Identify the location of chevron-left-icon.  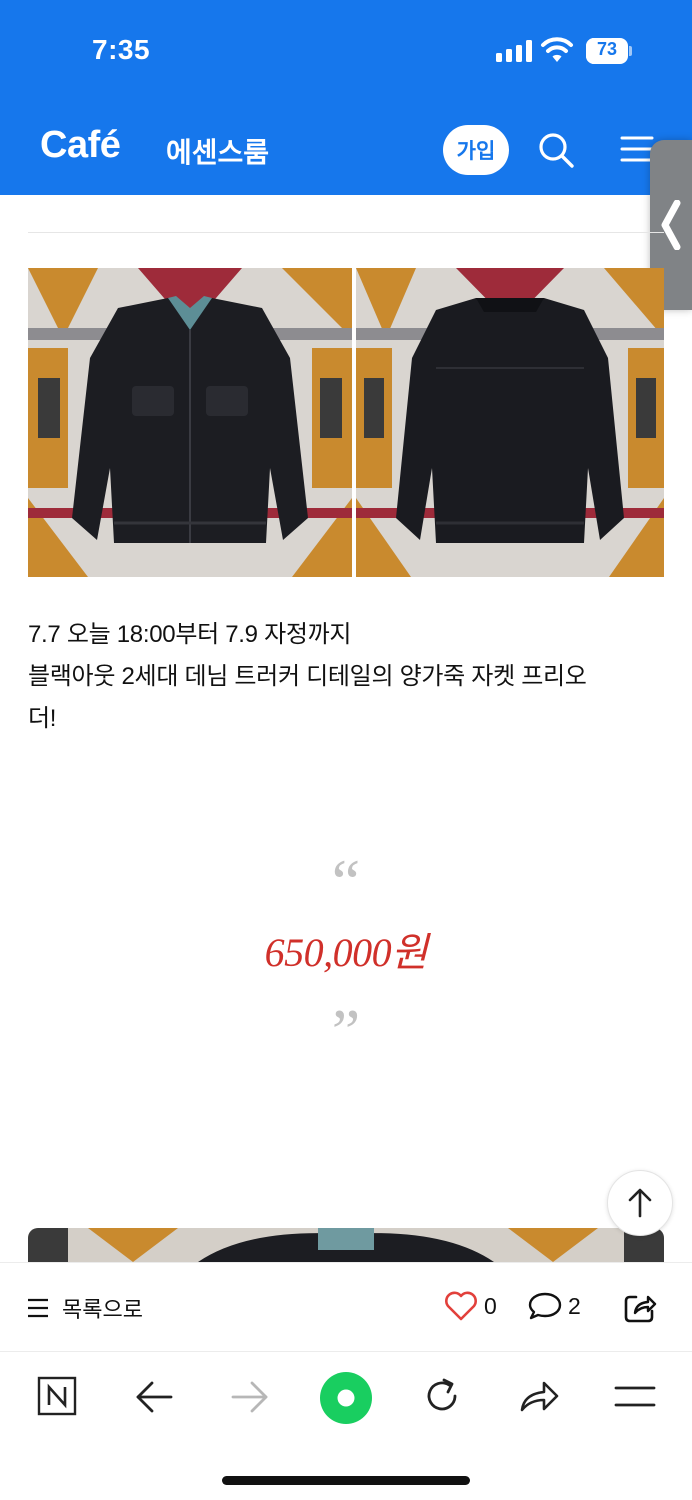
(671, 225).